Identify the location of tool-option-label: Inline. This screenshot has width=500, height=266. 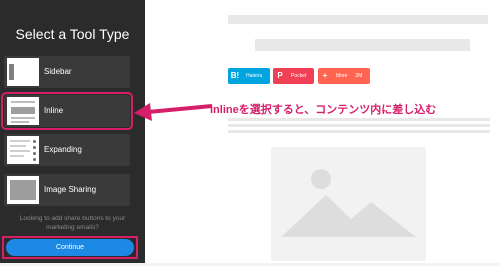
(54, 110).